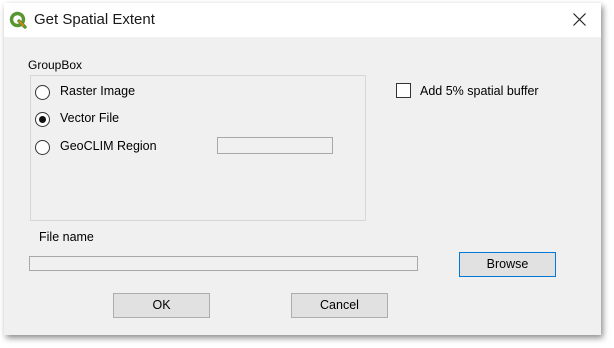 The height and width of the screenshot is (348, 614). Describe the element at coordinates (275, 145) in the screenshot. I see `geoclim-region-field` at that location.